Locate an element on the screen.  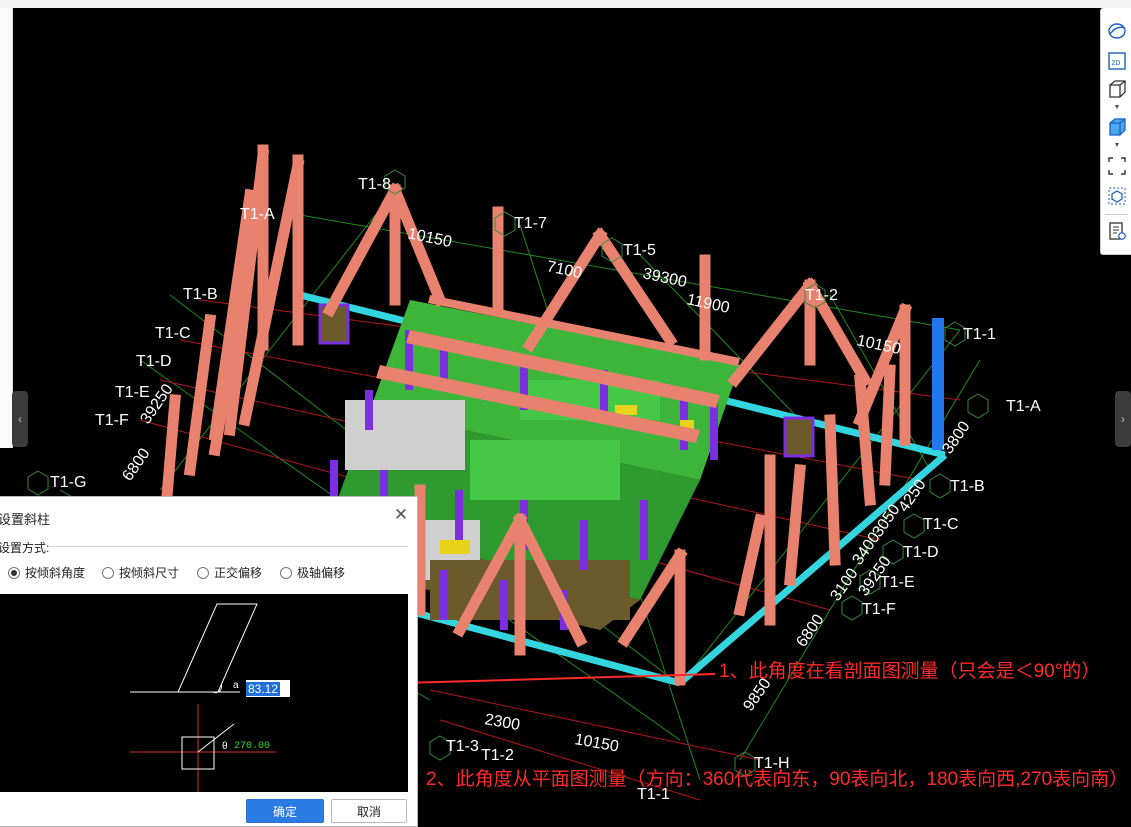
right-panel-toggle: › is located at coordinates (1123, 419).